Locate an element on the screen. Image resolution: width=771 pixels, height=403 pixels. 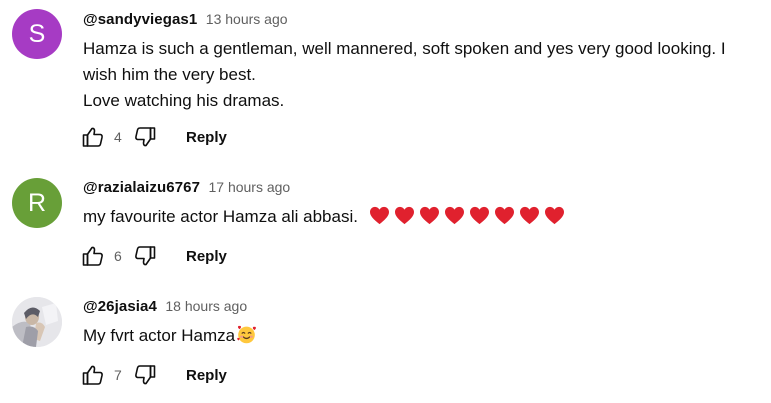
comment-time: 18 hours ago is located at coordinates (206, 306).